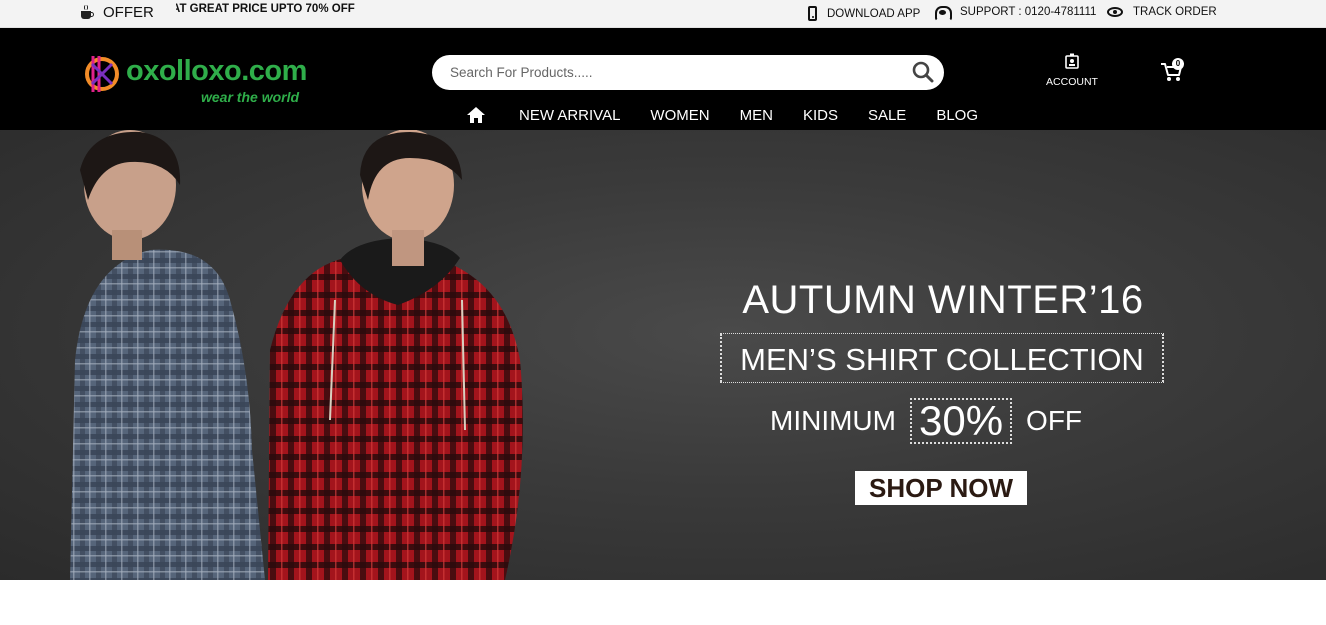  What do you see at coordinates (476, 115) in the screenshot?
I see `home-icon` at bounding box center [476, 115].